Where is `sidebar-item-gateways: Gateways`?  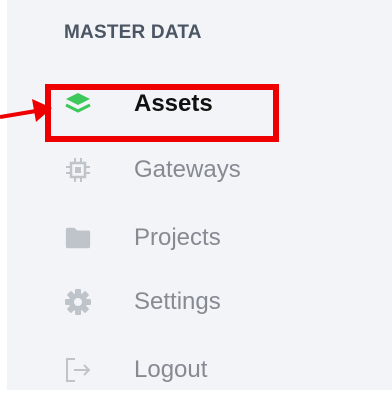
sidebar-item-gateways: Gateways is located at coordinates (199, 170).